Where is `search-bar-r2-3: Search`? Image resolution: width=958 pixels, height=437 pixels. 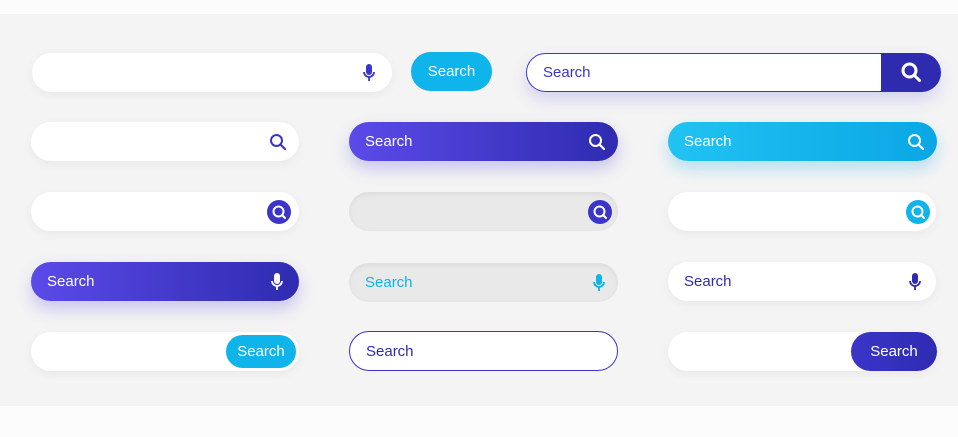
search-bar-r2-3: Search is located at coordinates (802, 141).